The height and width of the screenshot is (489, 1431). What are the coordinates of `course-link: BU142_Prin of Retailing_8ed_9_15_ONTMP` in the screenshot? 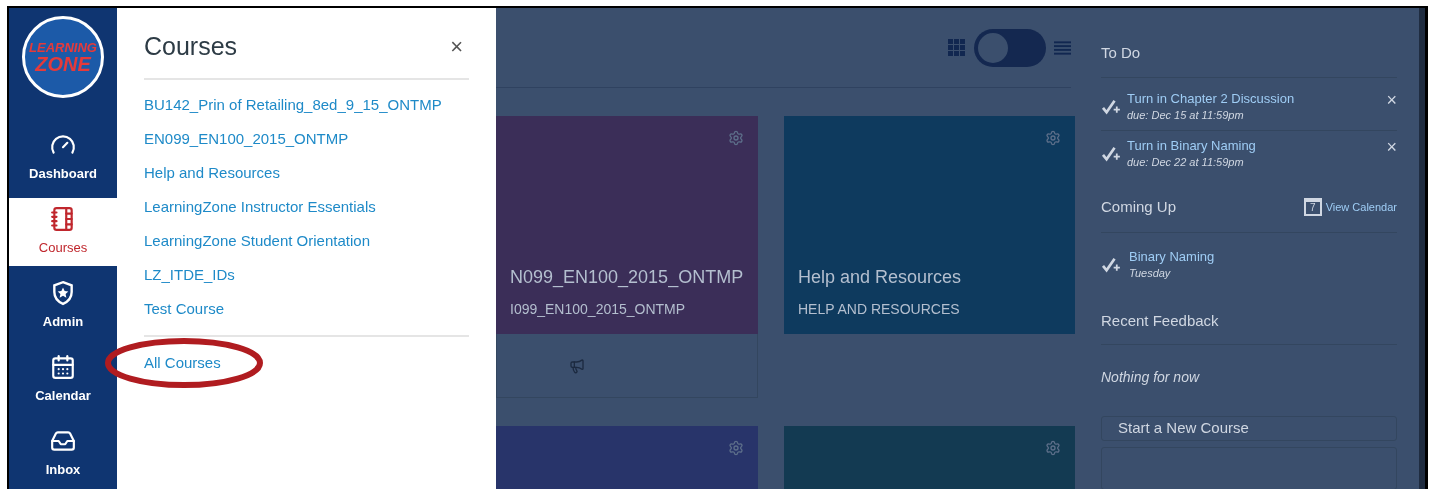 It's located at (306, 104).